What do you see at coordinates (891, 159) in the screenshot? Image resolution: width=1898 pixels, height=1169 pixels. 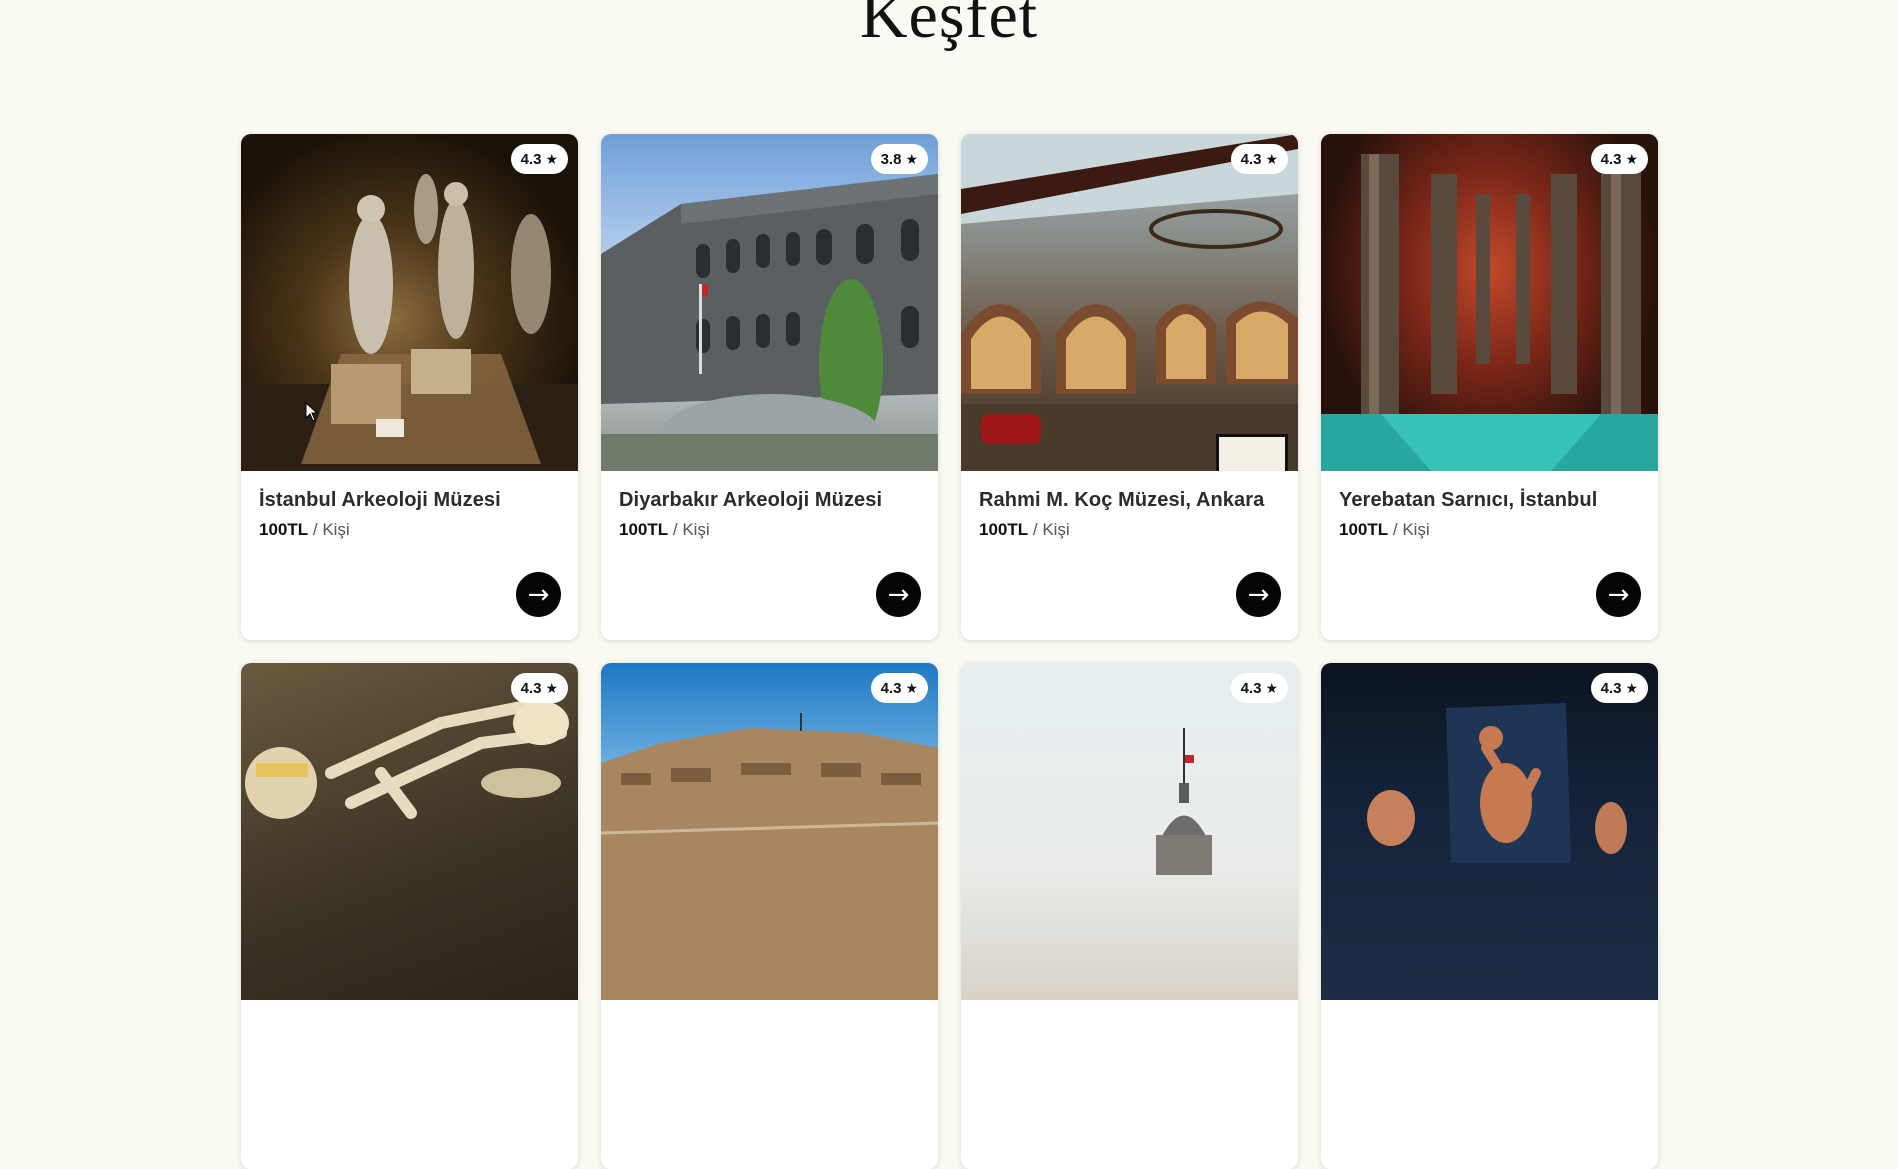 I see `rating-value: 3.8` at bounding box center [891, 159].